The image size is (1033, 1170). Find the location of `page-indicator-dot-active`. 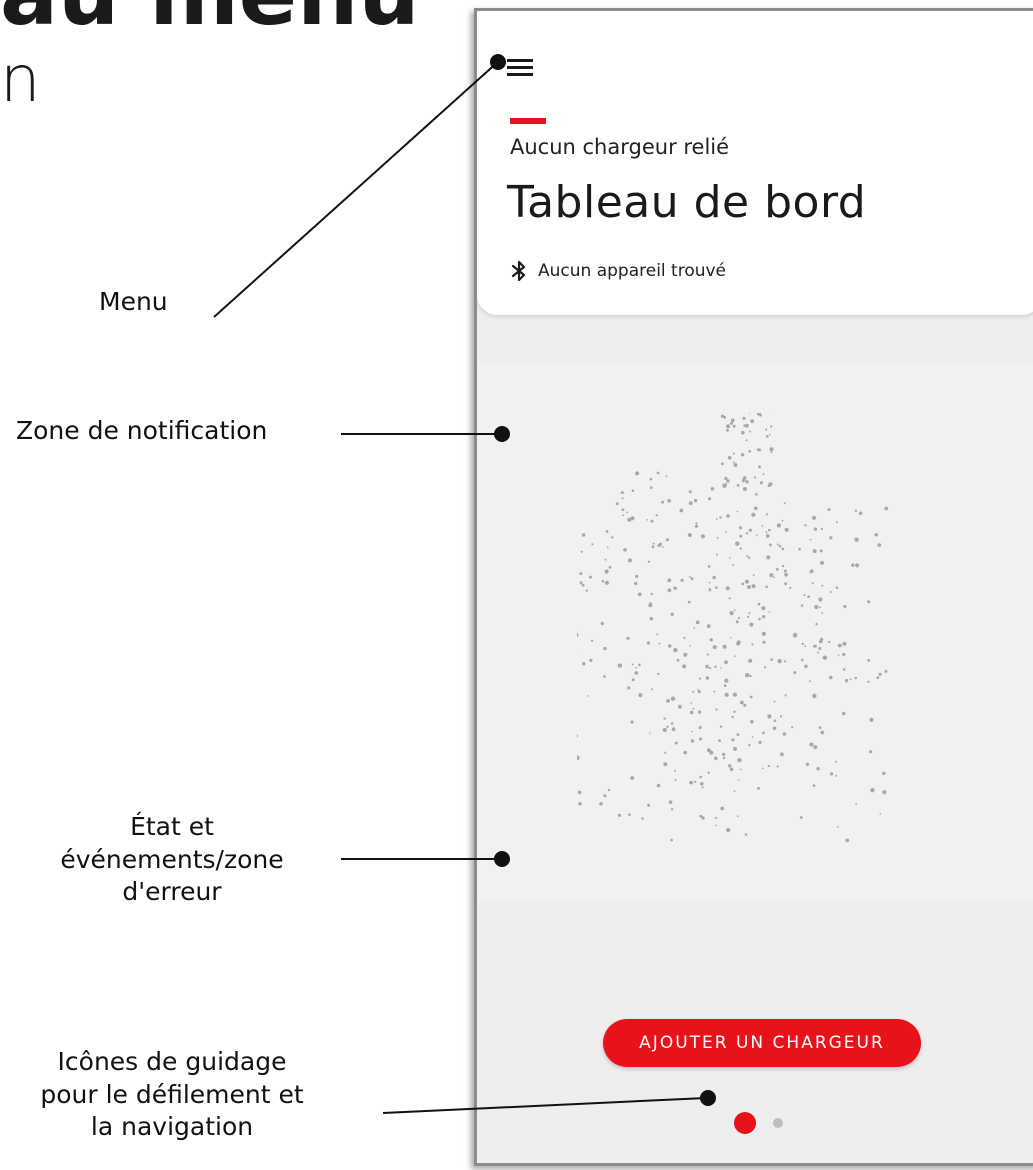

page-indicator-dot-active is located at coordinates (745, 1123).